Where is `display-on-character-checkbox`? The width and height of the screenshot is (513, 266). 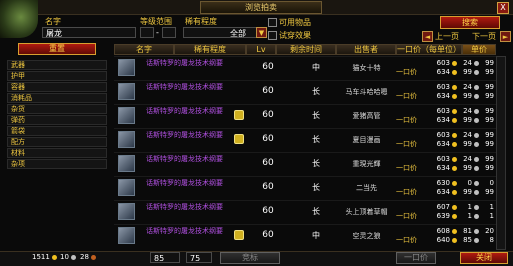 display-on-character-checkbox is located at coordinates (272, 35).